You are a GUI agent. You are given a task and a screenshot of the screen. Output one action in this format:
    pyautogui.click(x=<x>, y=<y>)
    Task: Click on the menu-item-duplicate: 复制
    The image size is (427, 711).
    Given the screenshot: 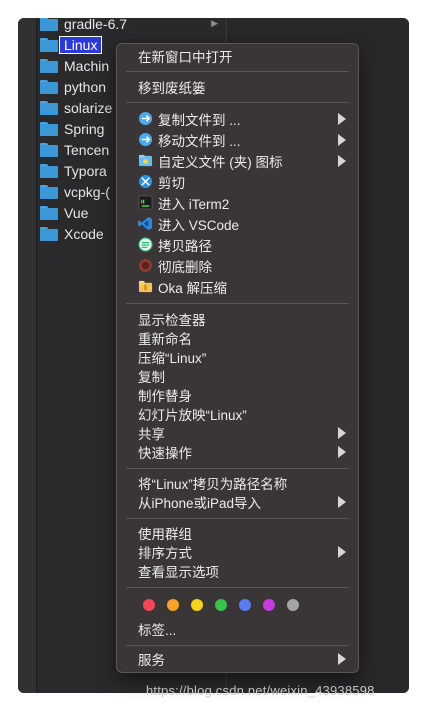 What is the action you would take?
    pyautogui.click(x=237, y=376)
    